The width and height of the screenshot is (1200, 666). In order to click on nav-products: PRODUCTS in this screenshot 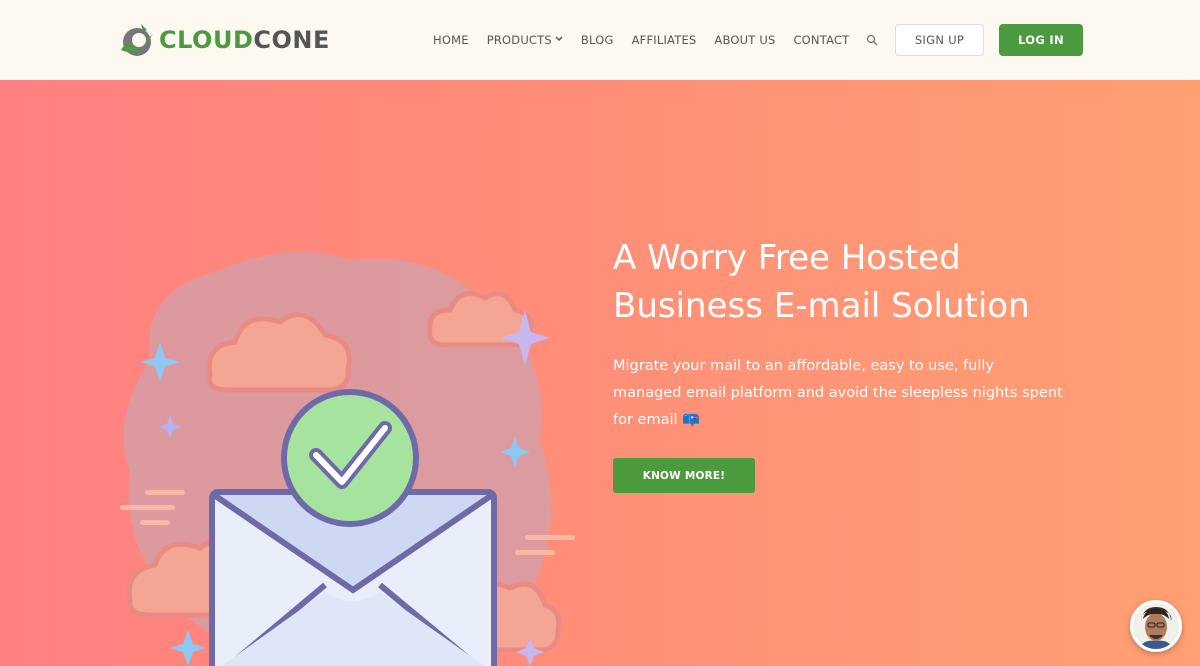, I will do `click(525, 40)`.